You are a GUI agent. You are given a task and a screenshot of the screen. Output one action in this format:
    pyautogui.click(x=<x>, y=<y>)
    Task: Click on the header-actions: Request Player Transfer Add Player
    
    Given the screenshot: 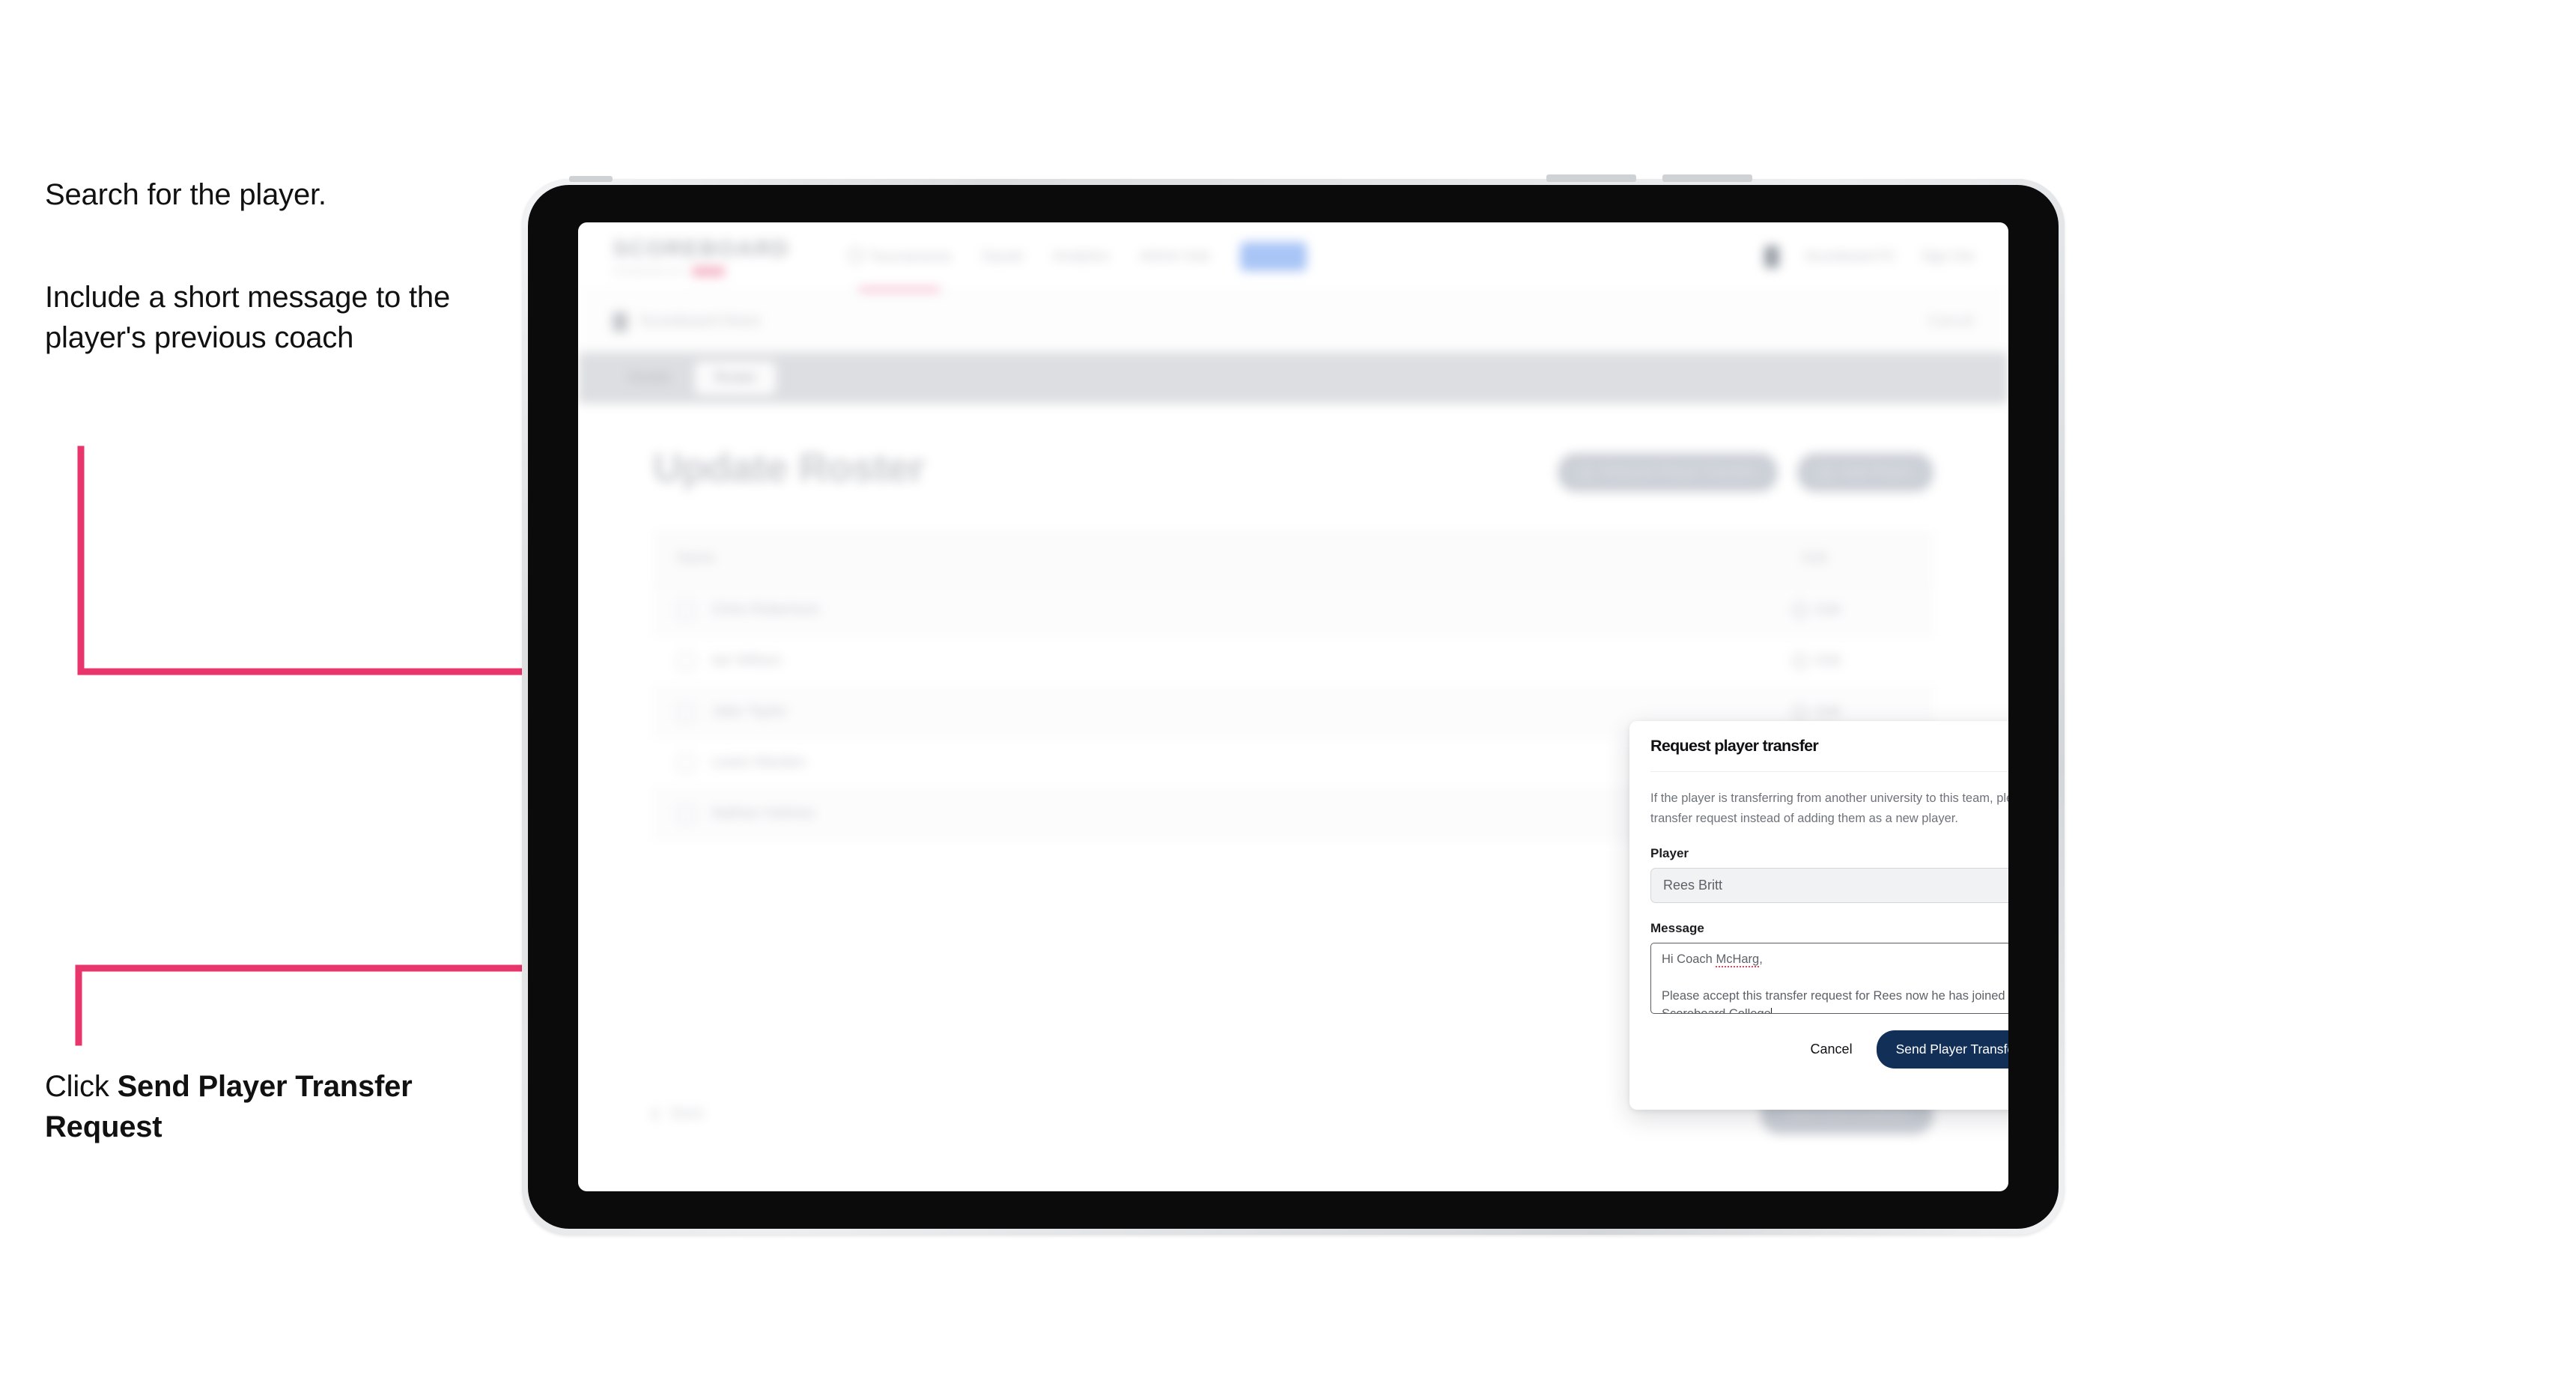 What is the action you would take?
    pyautogui.click(x=1745, y=472)
    